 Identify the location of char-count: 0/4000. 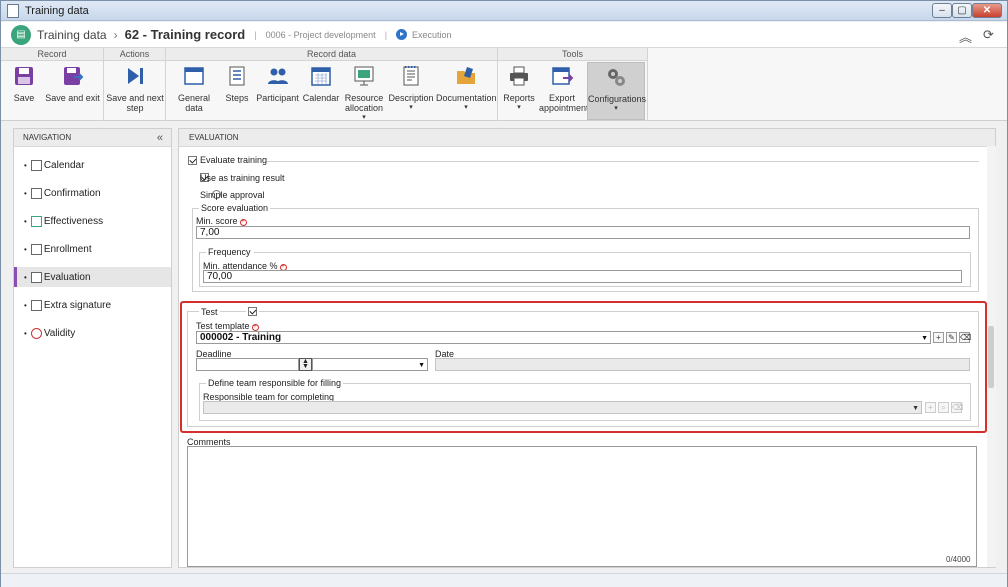
(958, 559).